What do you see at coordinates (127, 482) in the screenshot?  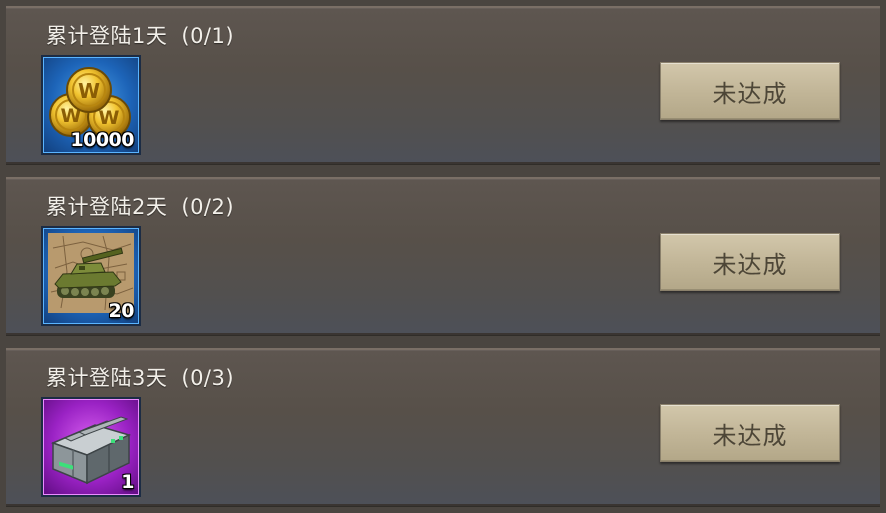 I see `reward-quantity: 1` at bounding box center [127, 482].